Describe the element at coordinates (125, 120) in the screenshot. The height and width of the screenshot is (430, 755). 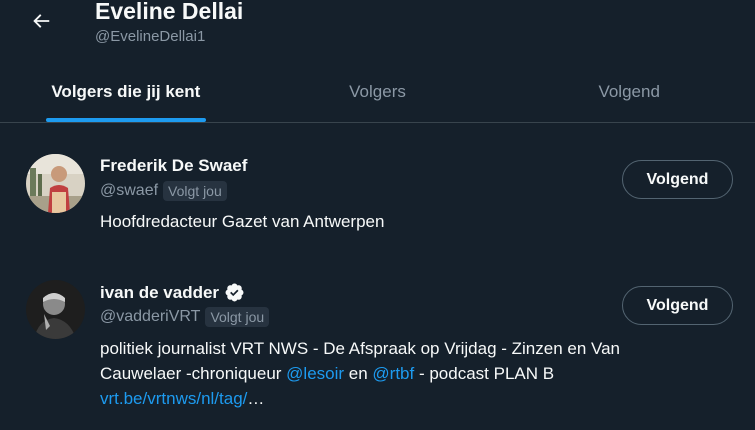
I see `active-tab-indicator` at that location.